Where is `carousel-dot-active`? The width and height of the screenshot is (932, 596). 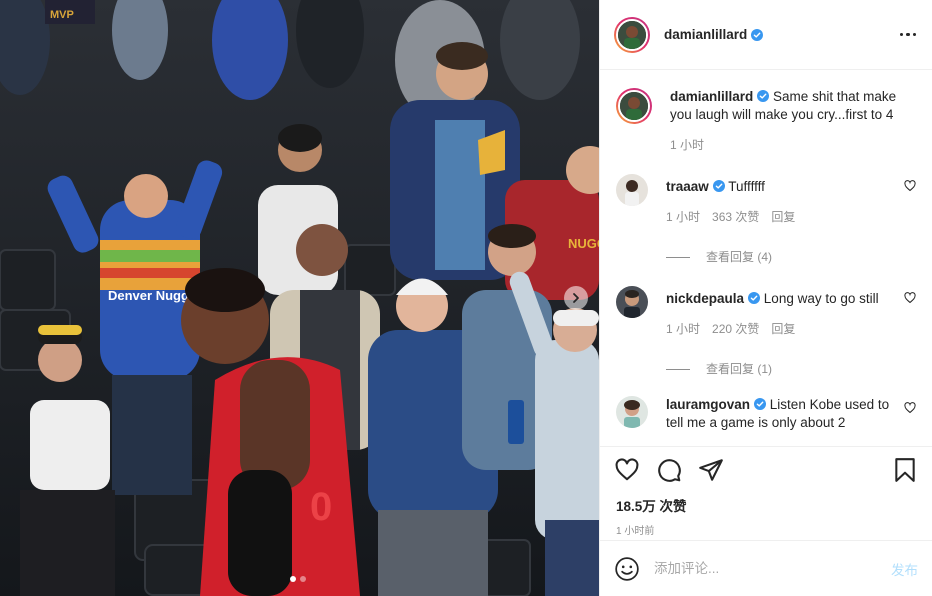
carousel-dot-active is located at coordinates (293, 579).